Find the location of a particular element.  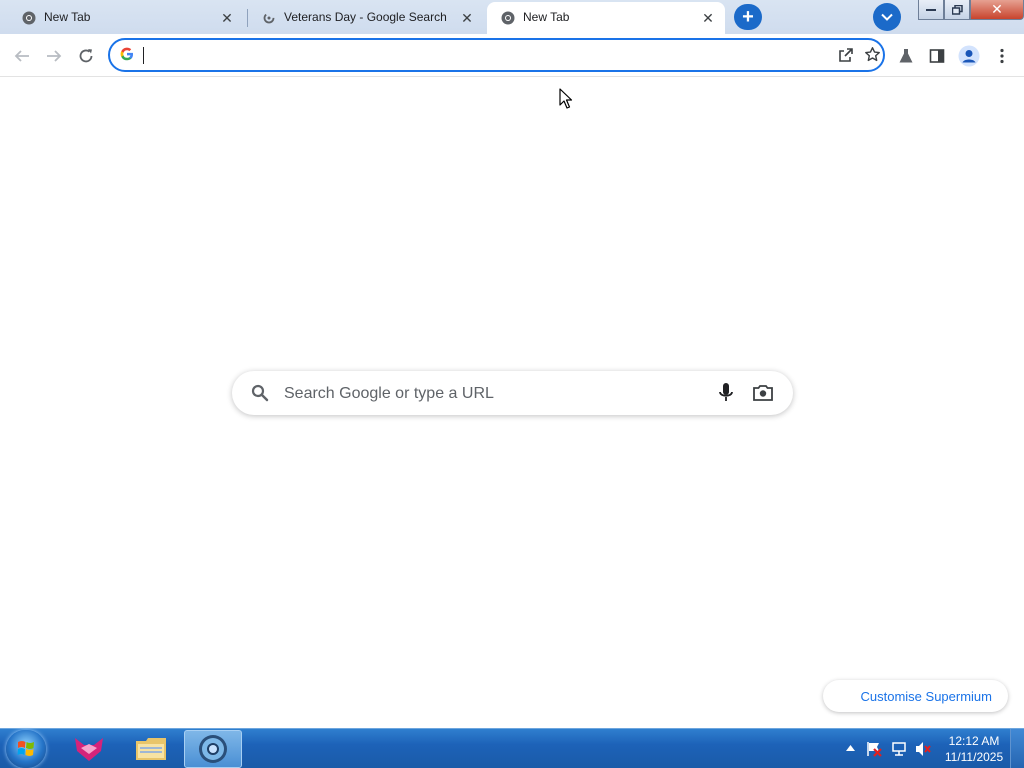

search-icon is located at coordinates (260, 393).